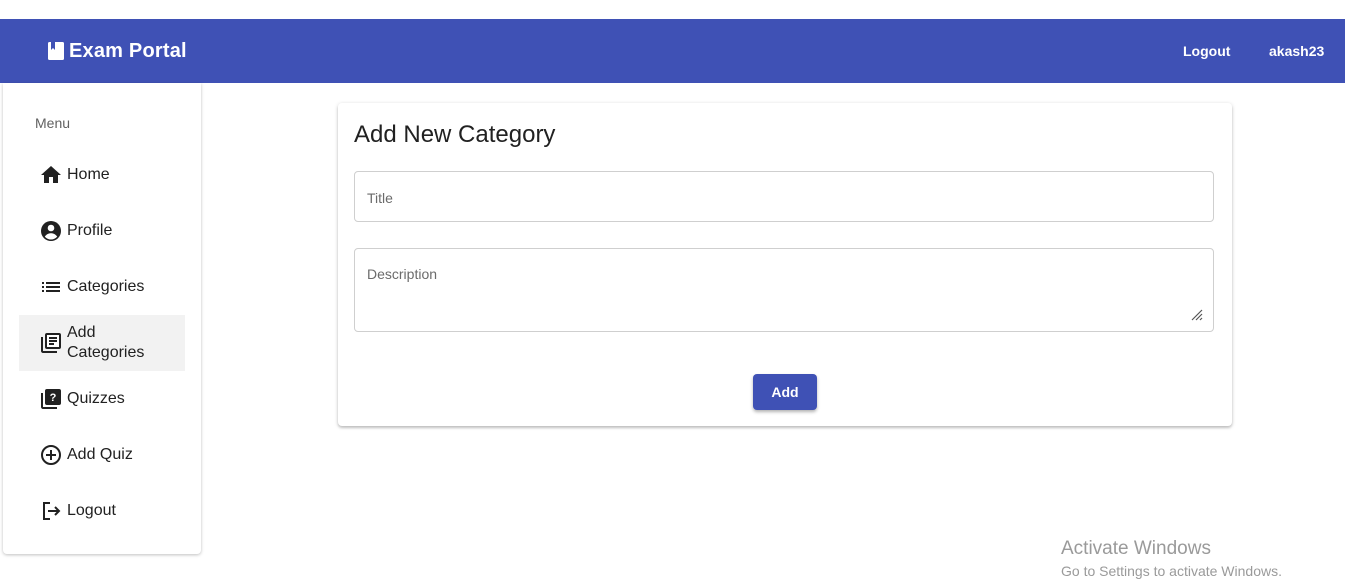 Image resolution: width=1345 pixels, height=586 pixels. Describe the element at coordinates (56, 51) in the screenshot. I see `book-icon` at that location.